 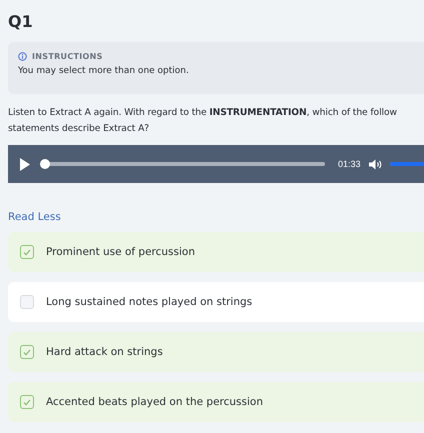 What do you see at coordinates (21, 21) in the screenshot?
I see `question-title: Q1` at bounding box center [21, 21].